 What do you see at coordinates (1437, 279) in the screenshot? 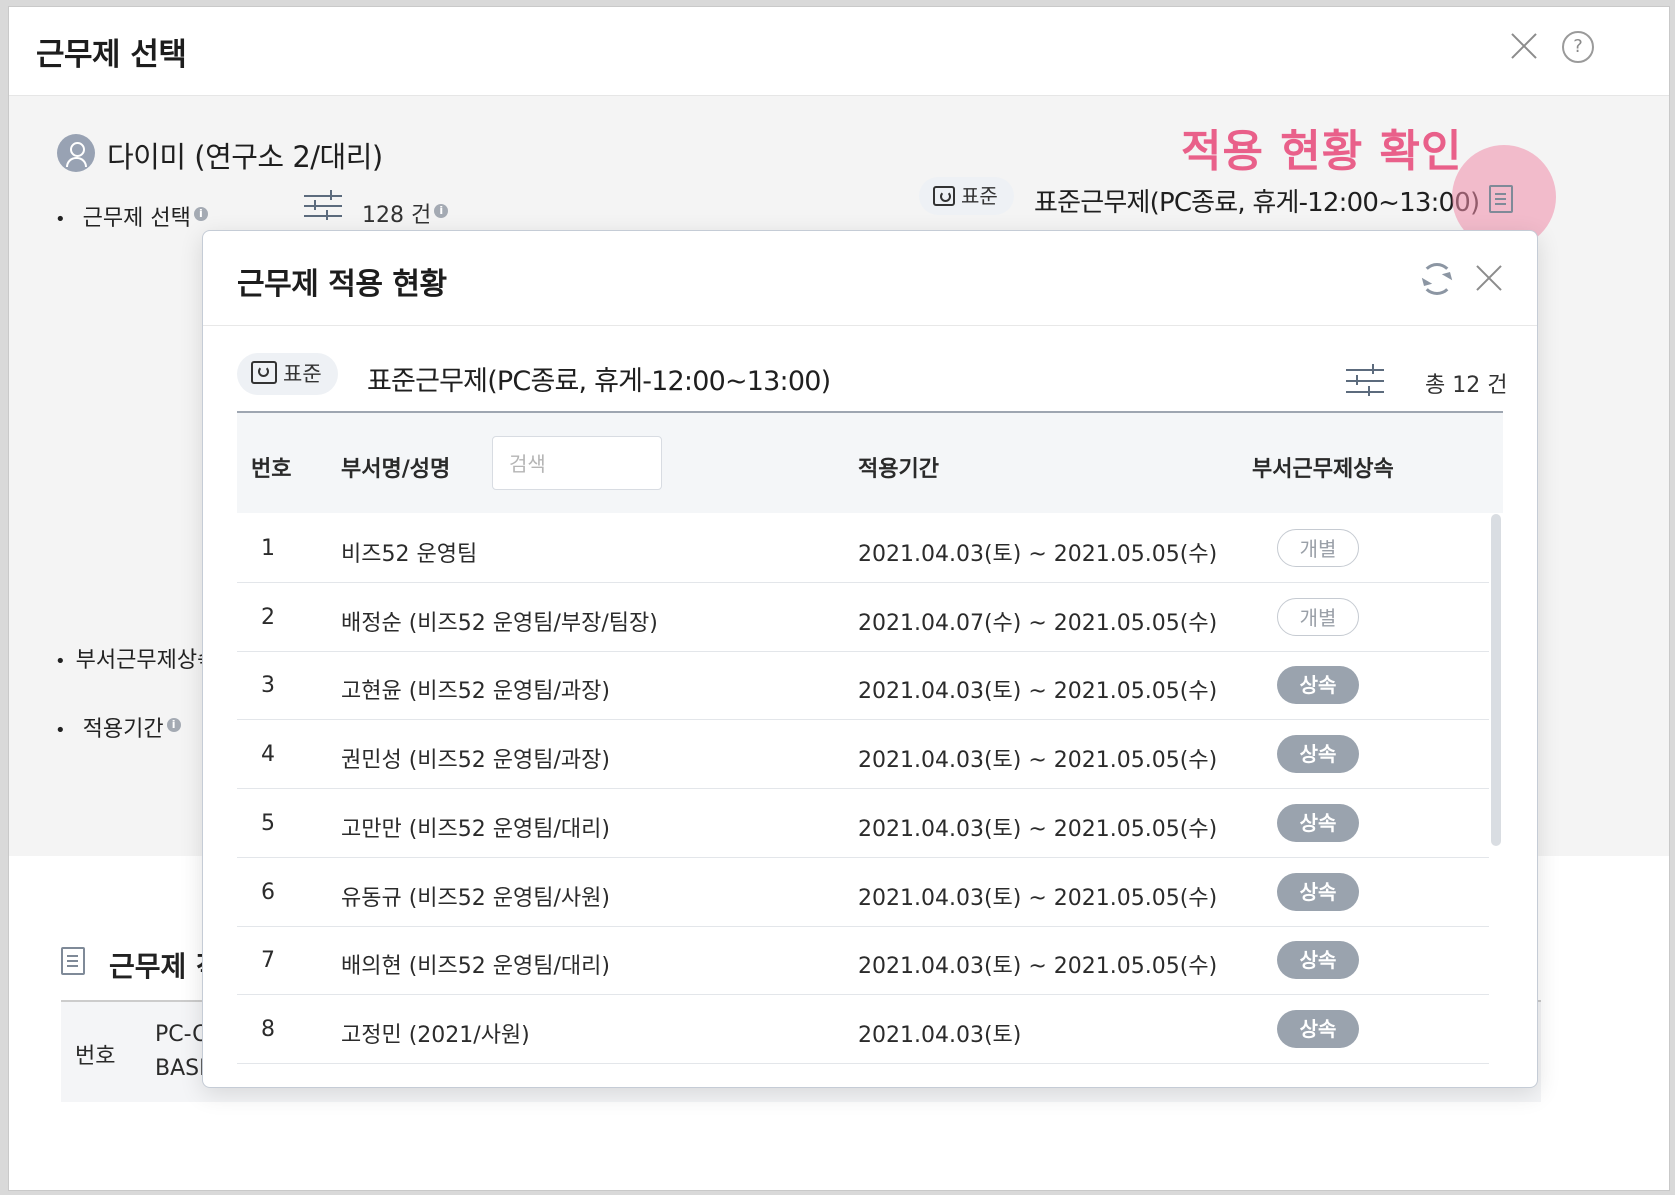
I see `refresh-icon` at bounding box center [1437, 279].